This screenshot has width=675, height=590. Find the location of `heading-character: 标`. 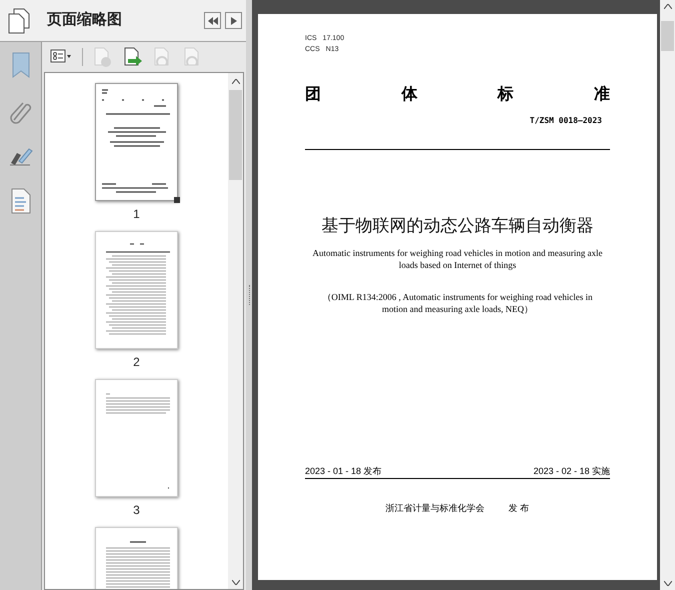

heading-character: 标 is located at coordinates (506, 95).